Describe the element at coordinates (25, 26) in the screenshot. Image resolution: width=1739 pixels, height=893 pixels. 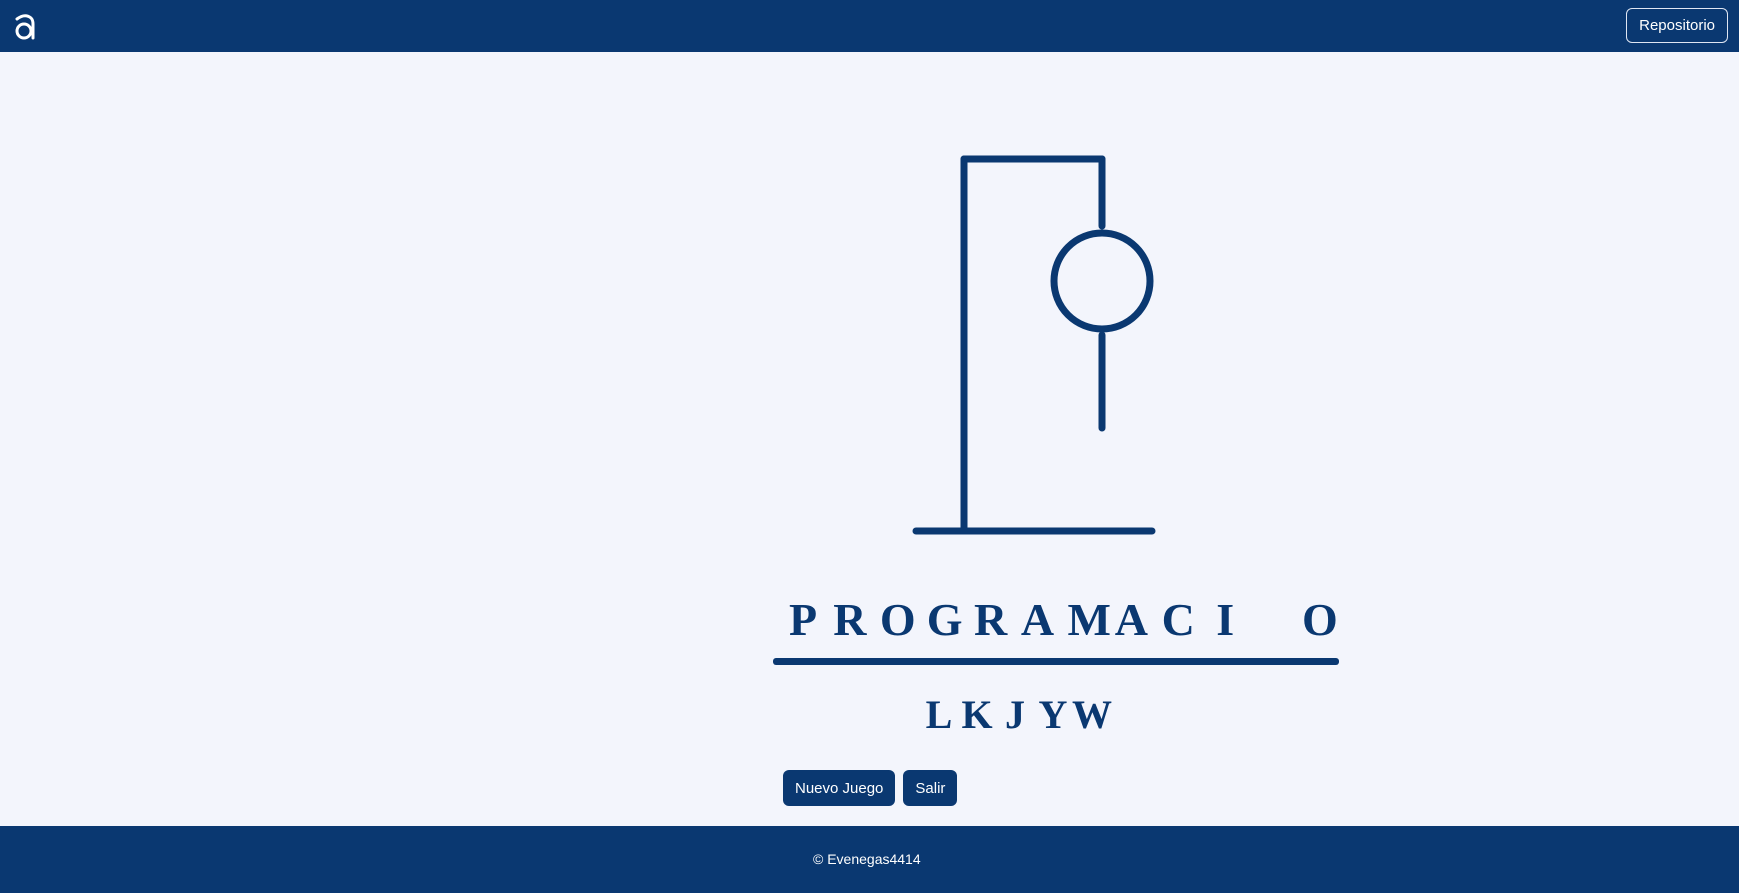
I see `alura-logo-icon` at that location.